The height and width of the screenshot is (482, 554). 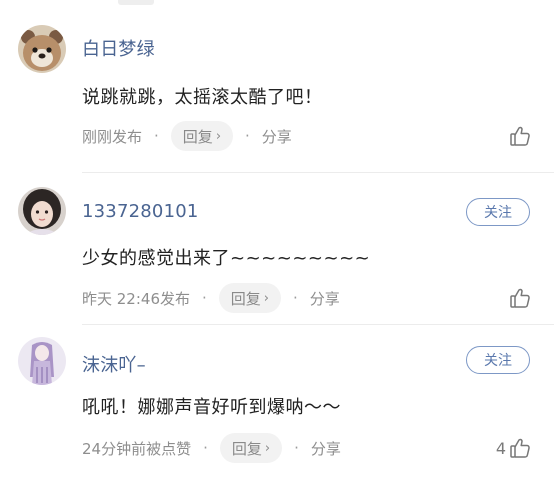 What do you see at coordinates (42, 49) in the screenshot?
I see `bear-avatar` at bounding box center [42, 49].